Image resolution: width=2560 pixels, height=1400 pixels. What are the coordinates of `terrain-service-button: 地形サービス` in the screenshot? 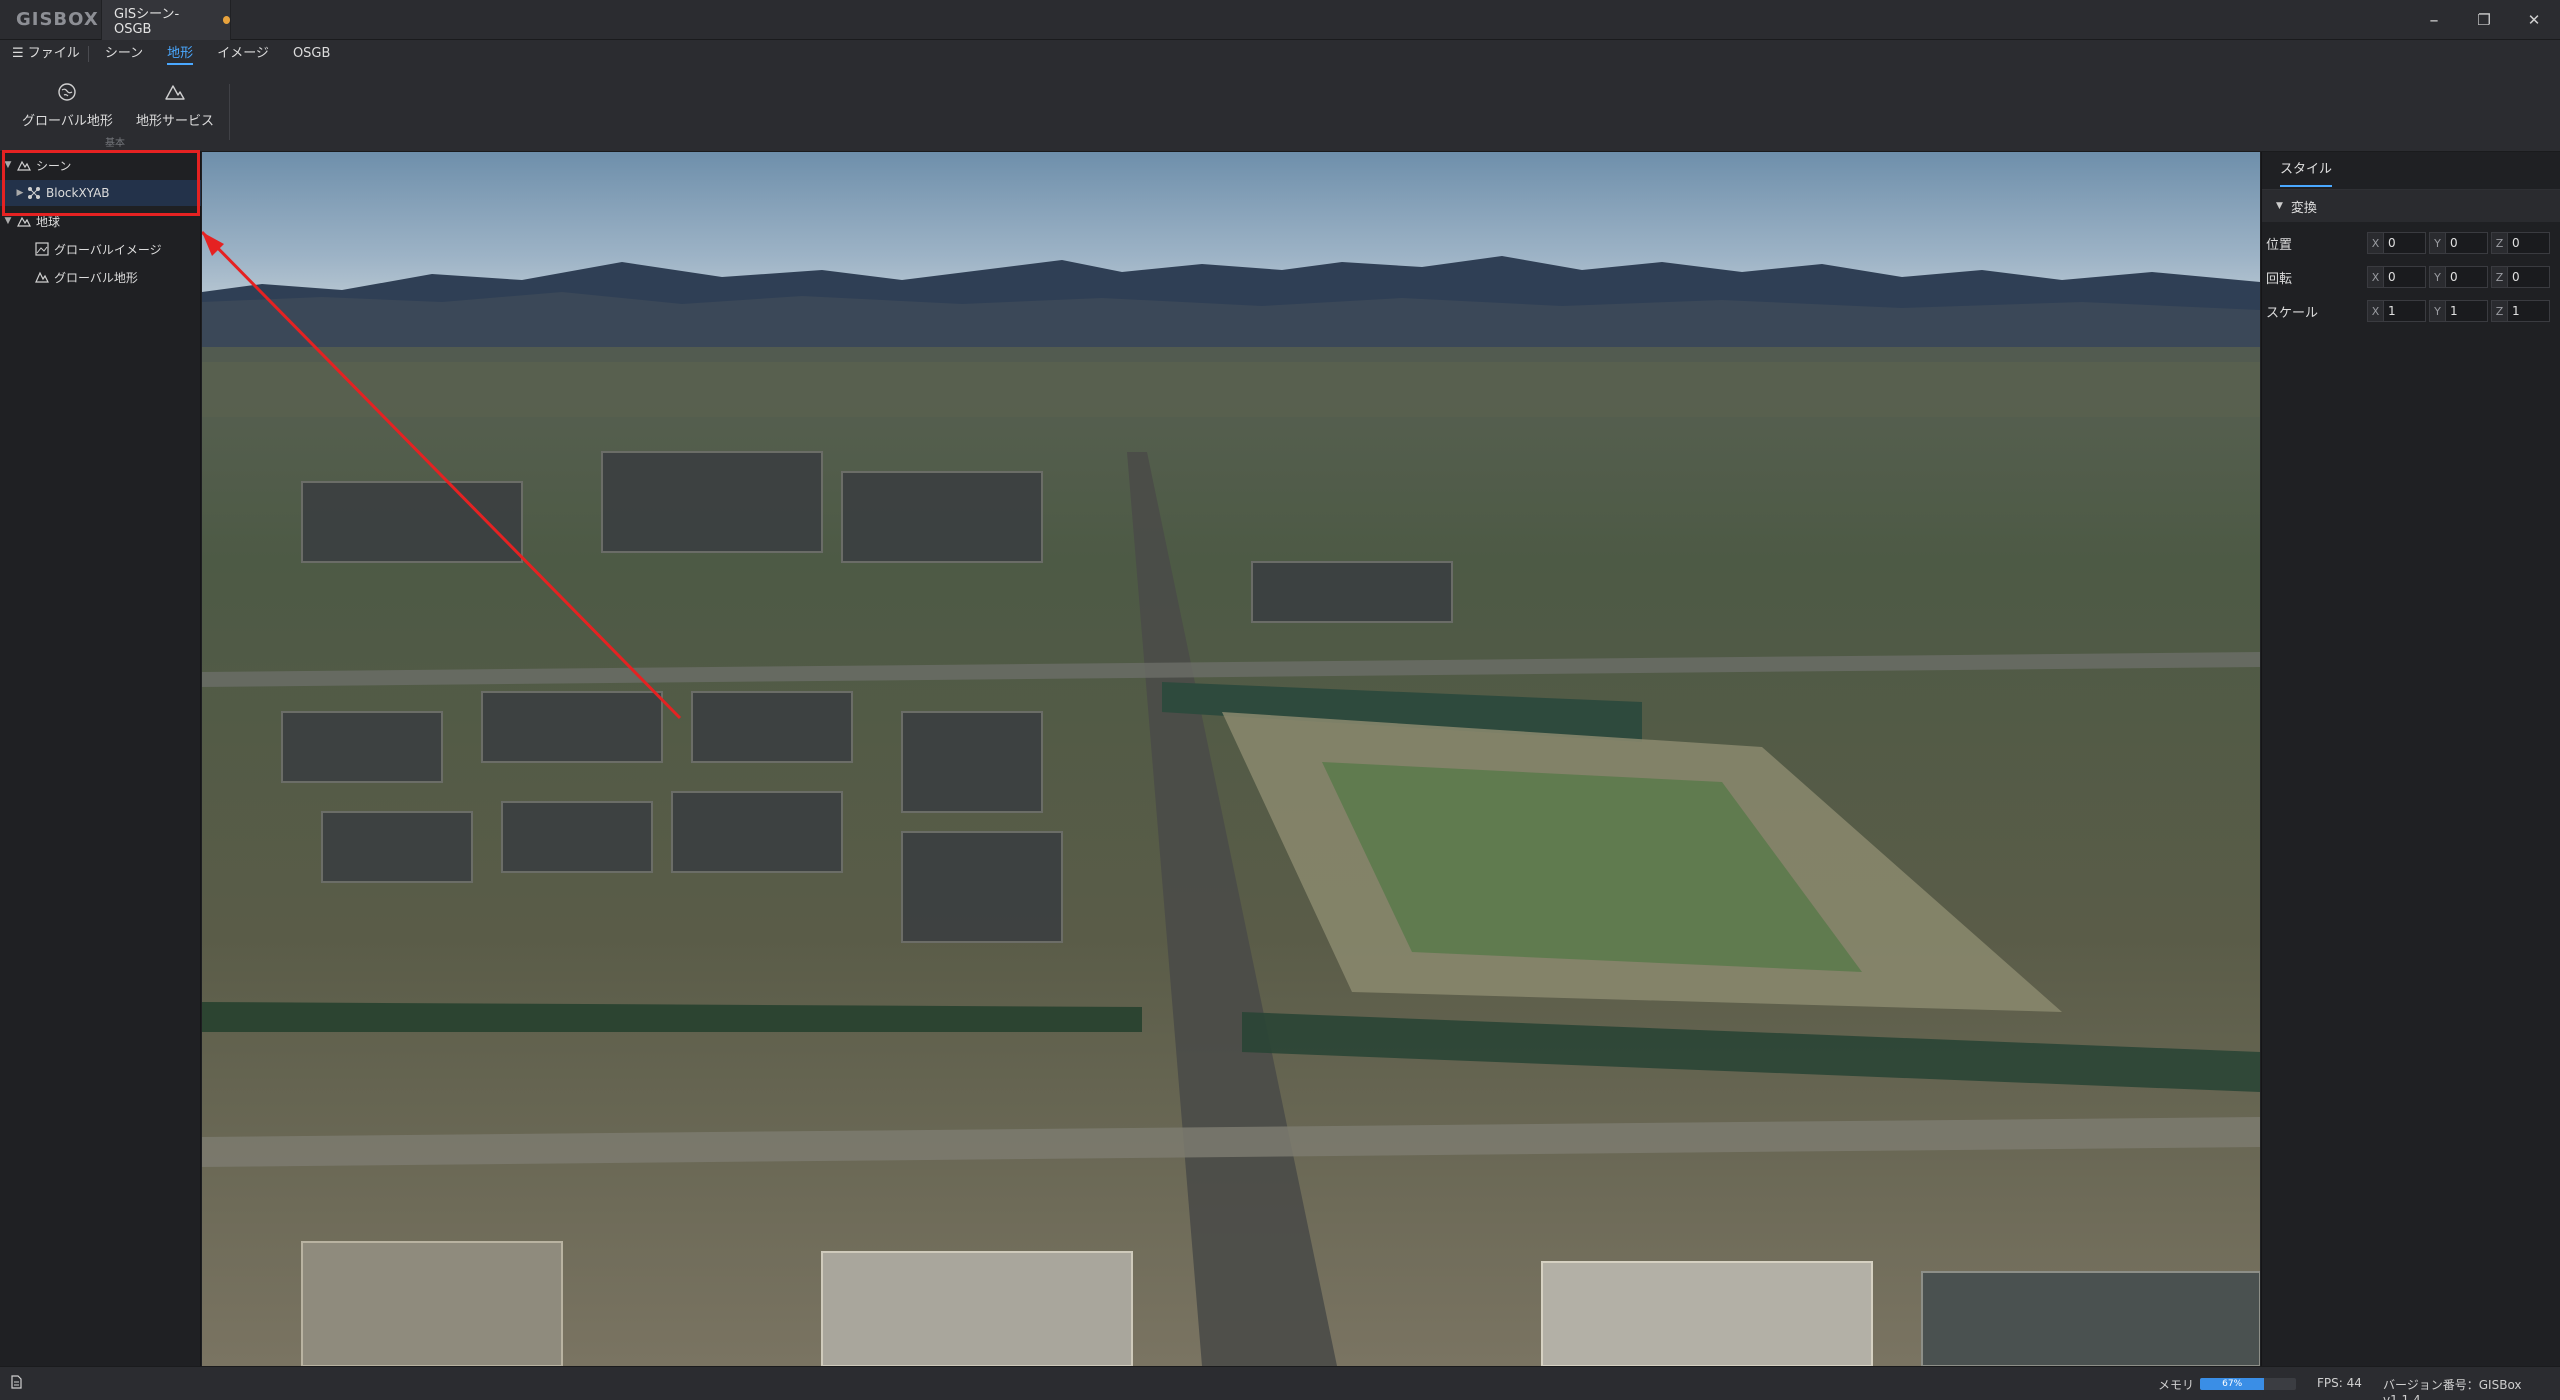 It's located at (175, 105).